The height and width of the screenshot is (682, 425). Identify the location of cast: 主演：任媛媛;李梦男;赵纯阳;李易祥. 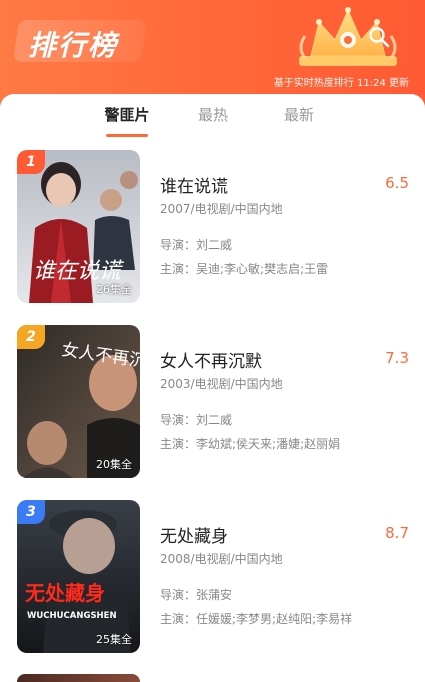
(256, 619).